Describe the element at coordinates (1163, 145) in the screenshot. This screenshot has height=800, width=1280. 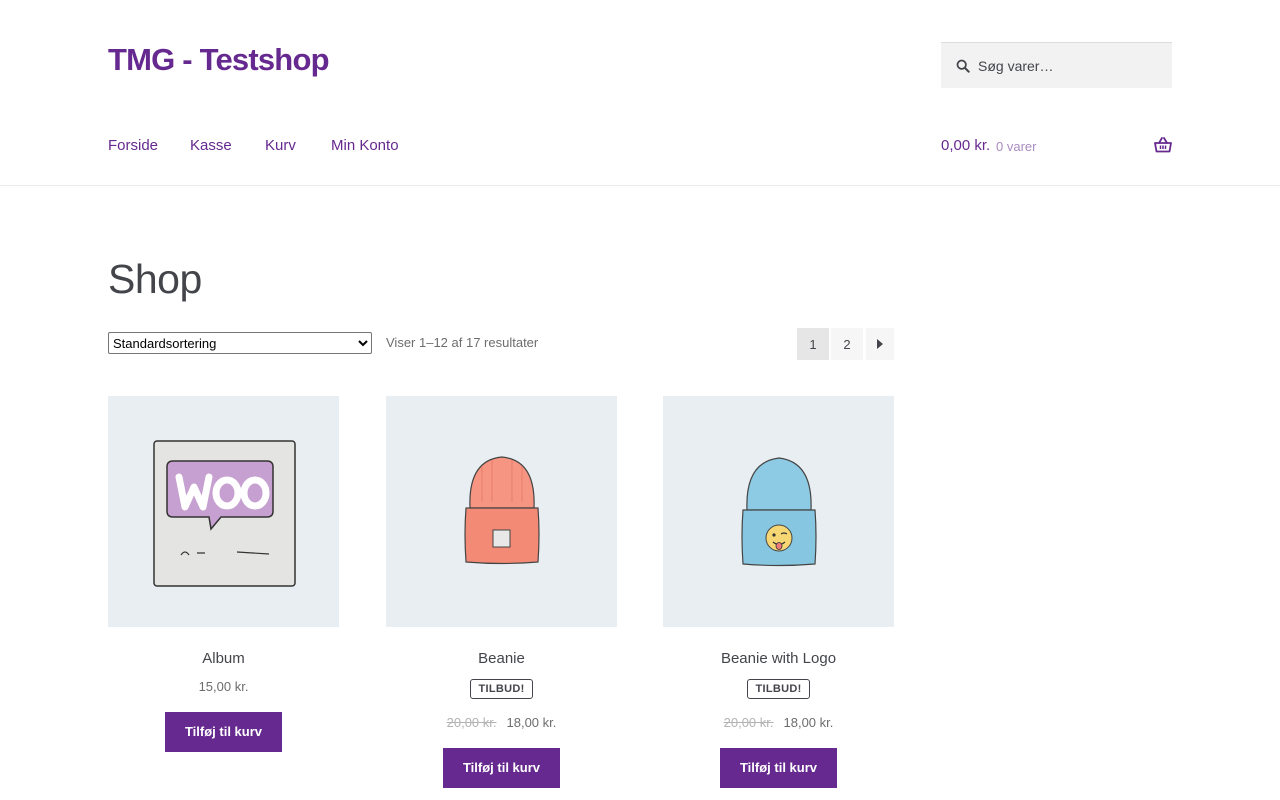
I see `basket-icon` at that location.